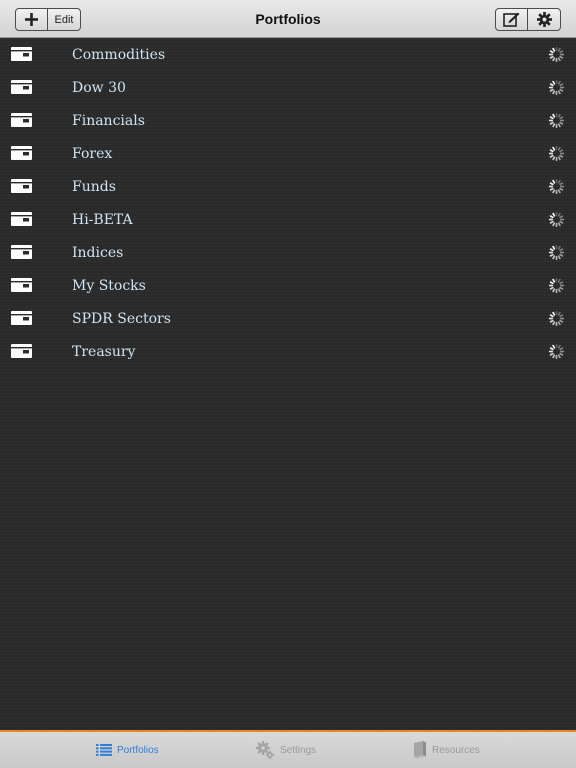  I want to click on tab-label: Resources, so click(456, 750).